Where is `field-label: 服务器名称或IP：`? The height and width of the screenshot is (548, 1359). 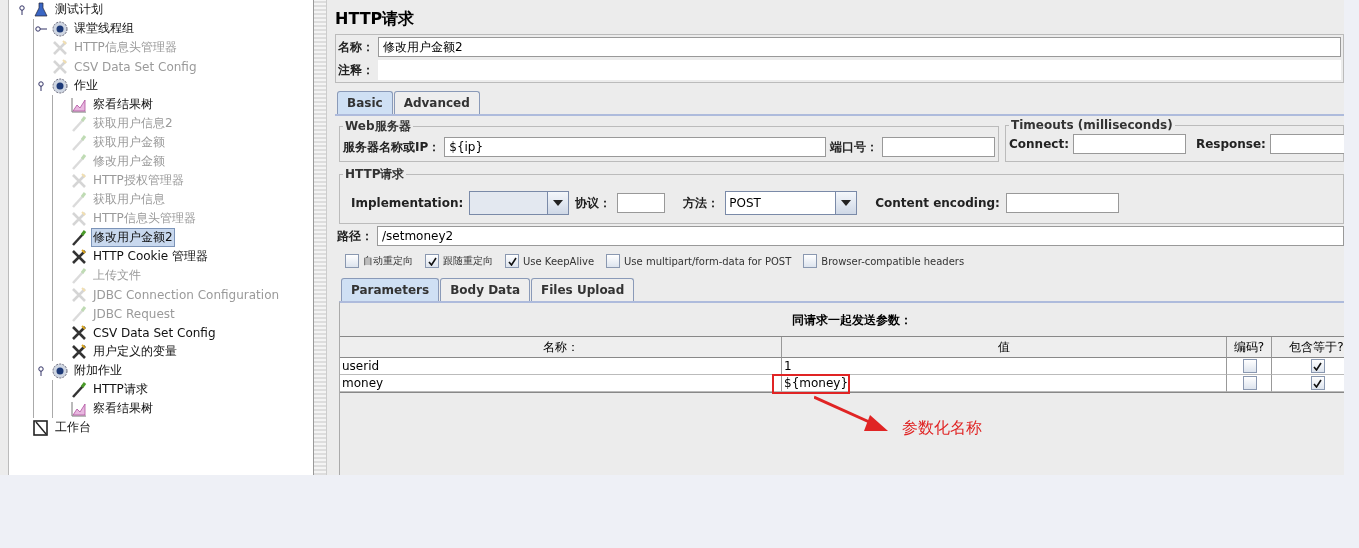
field-label: 服务器名称或IP： is located at coordinates (392, 147).